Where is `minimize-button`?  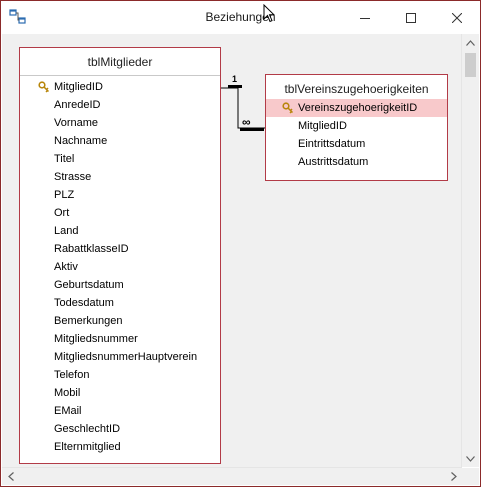
minimize-button is located at coordinates (365, 17).